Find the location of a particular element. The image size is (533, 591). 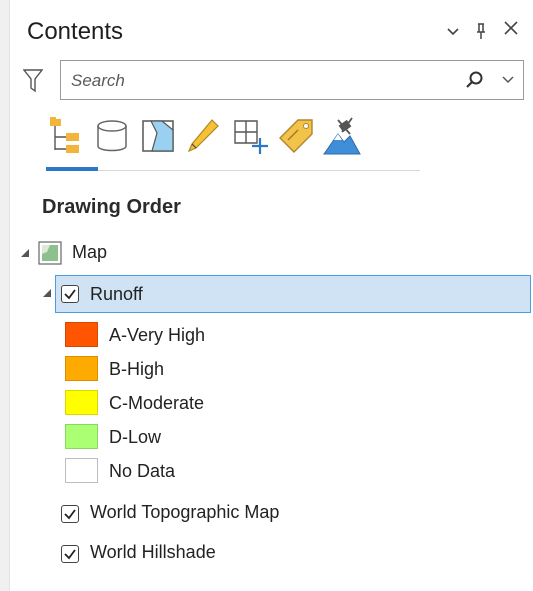

legend-label-moderate: C-Moderate is located at coordinates (157, 403).